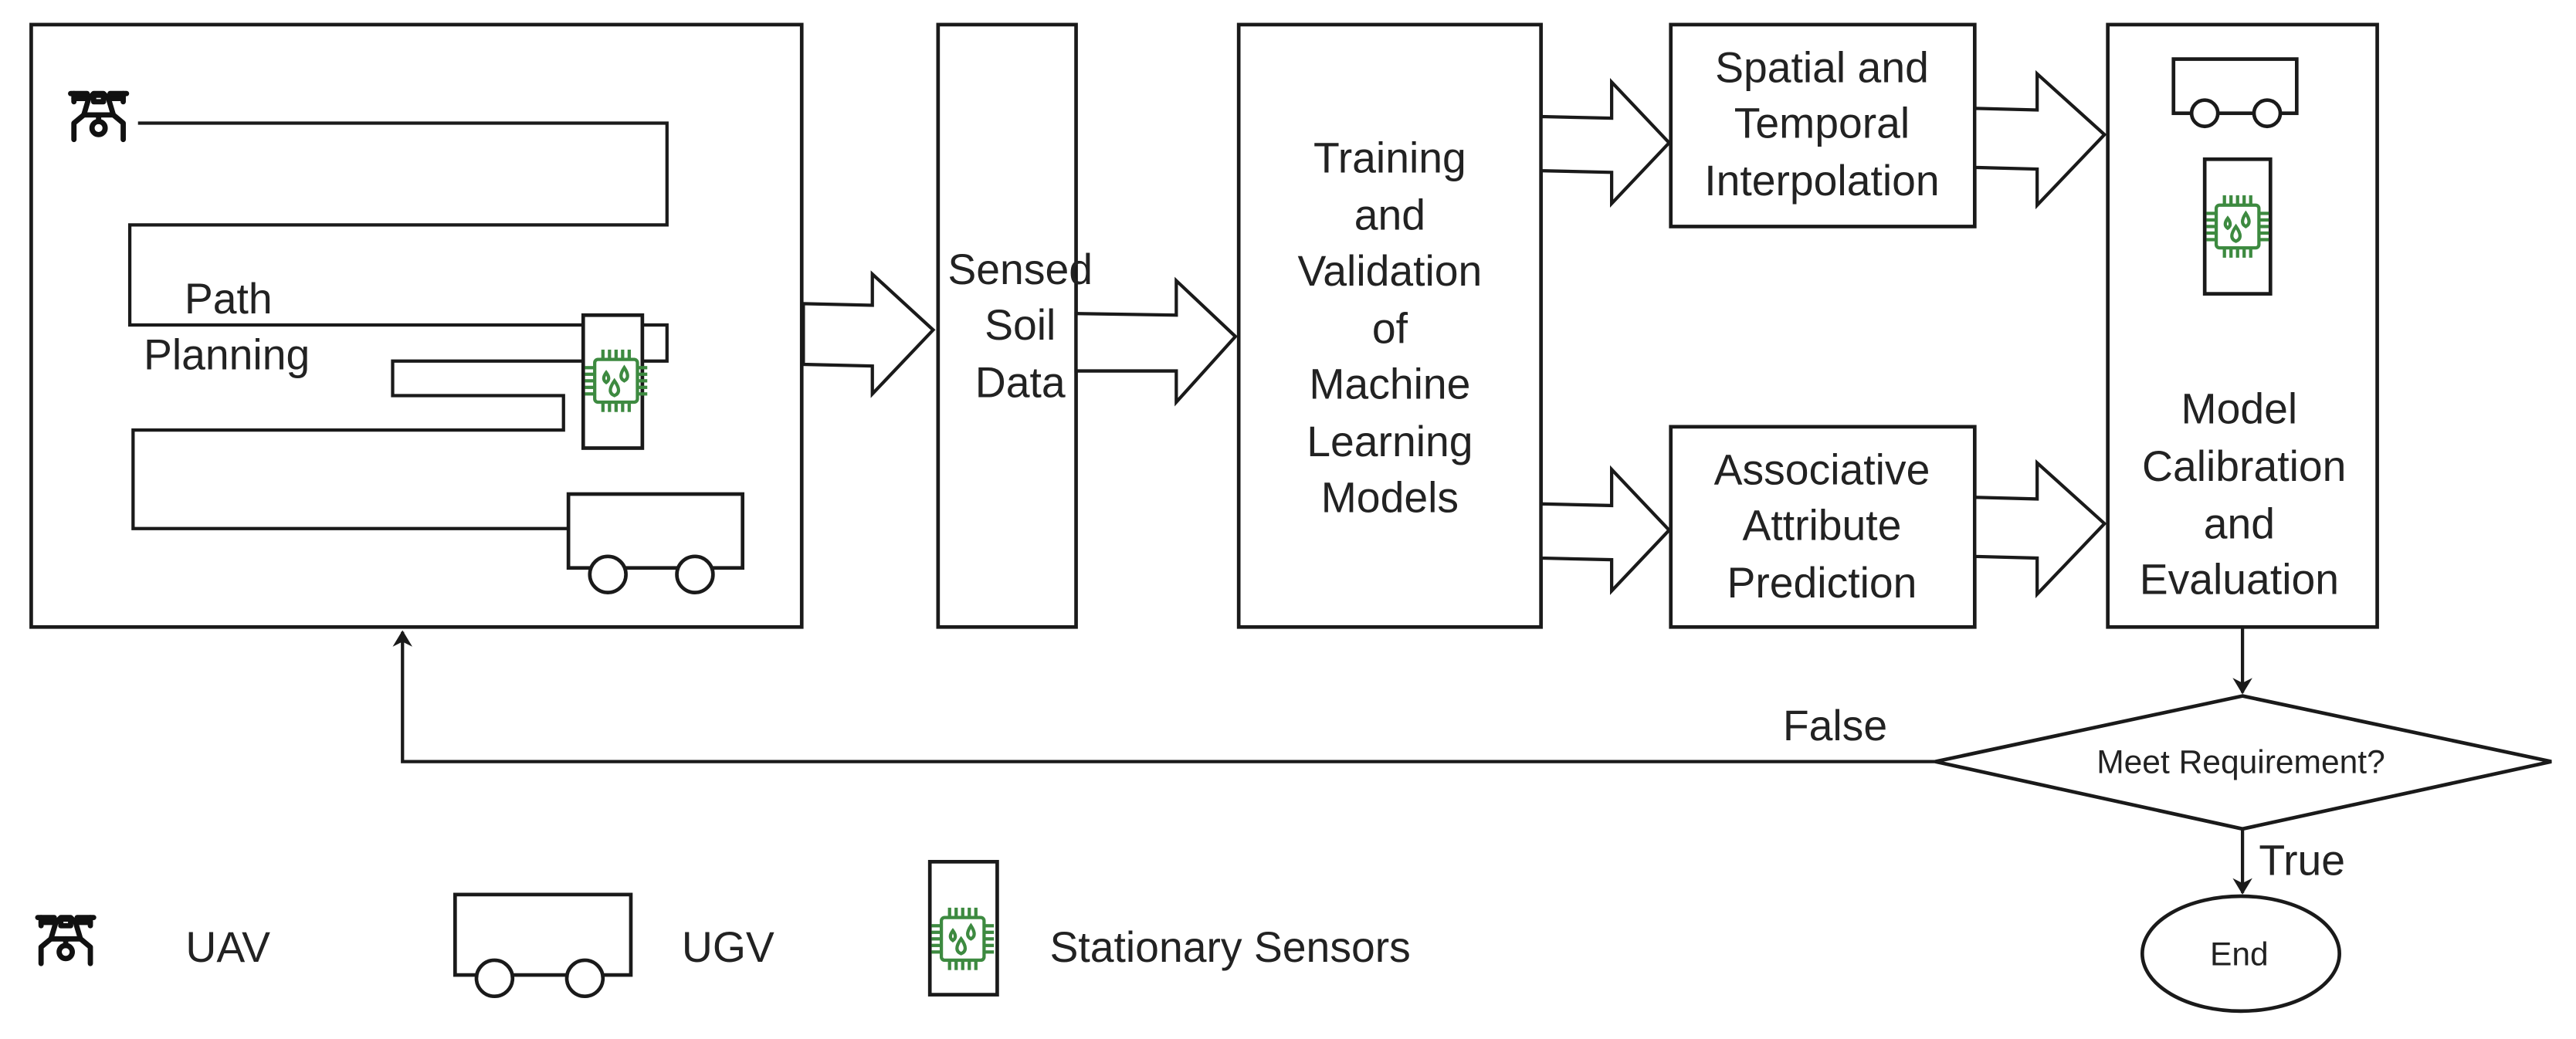 The height and width of the screenshot is (1039, 2576). What do you see at coordinates (1390, 497) in the screenshot?
I see `training-line-7: Models` at bounding box center [1390, 497].